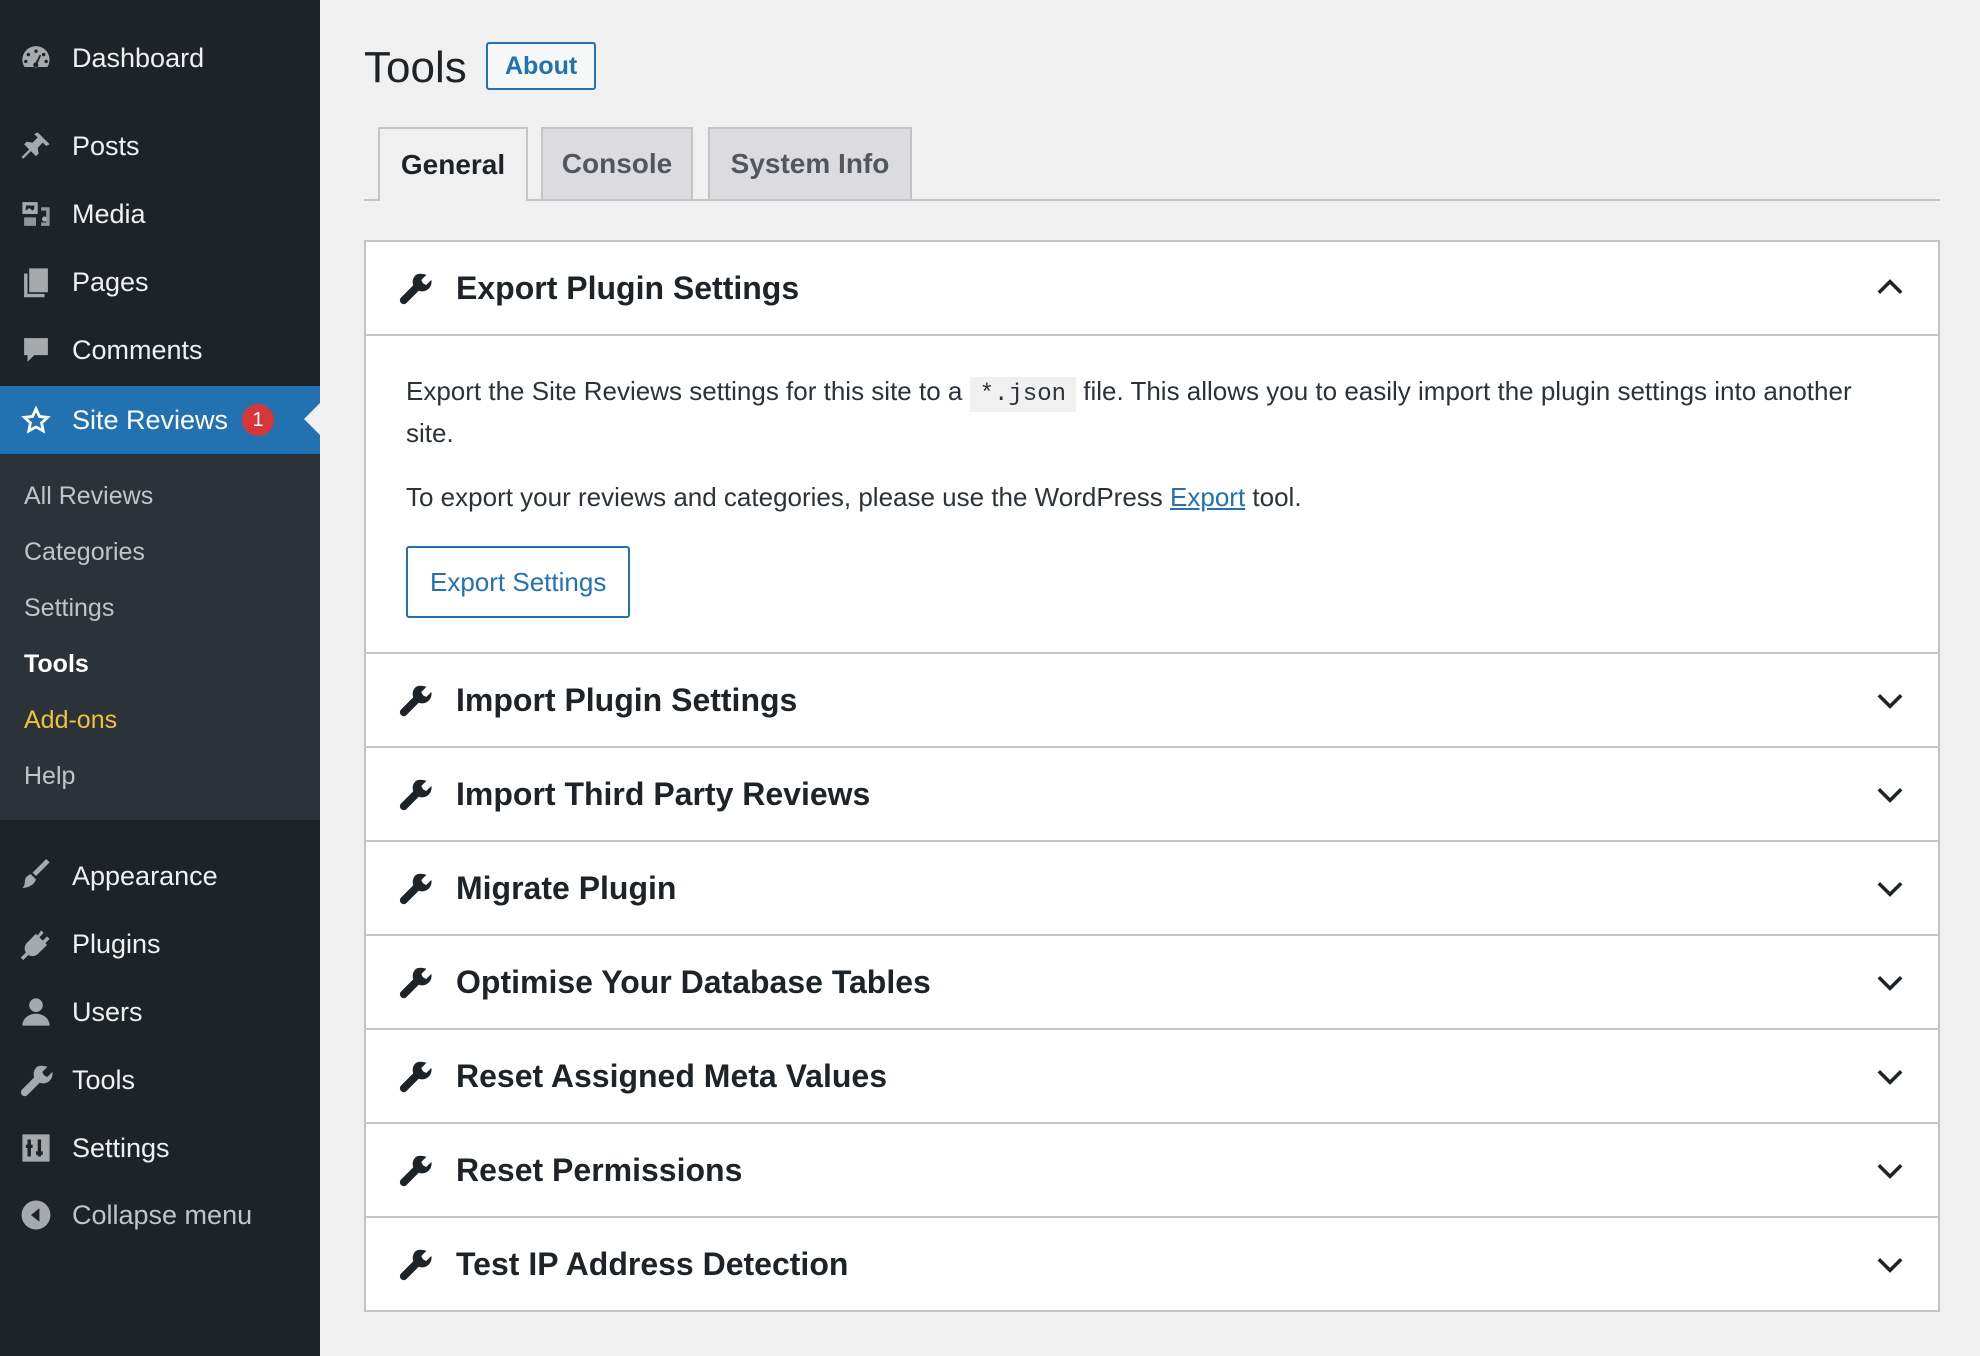 Image resolution: width=1980 pixels, height=1356 pixels. What do you see at coordinates (36, 876) in the screenshot?
I see `paintbrush-icon` at bounding box center [36, 876].